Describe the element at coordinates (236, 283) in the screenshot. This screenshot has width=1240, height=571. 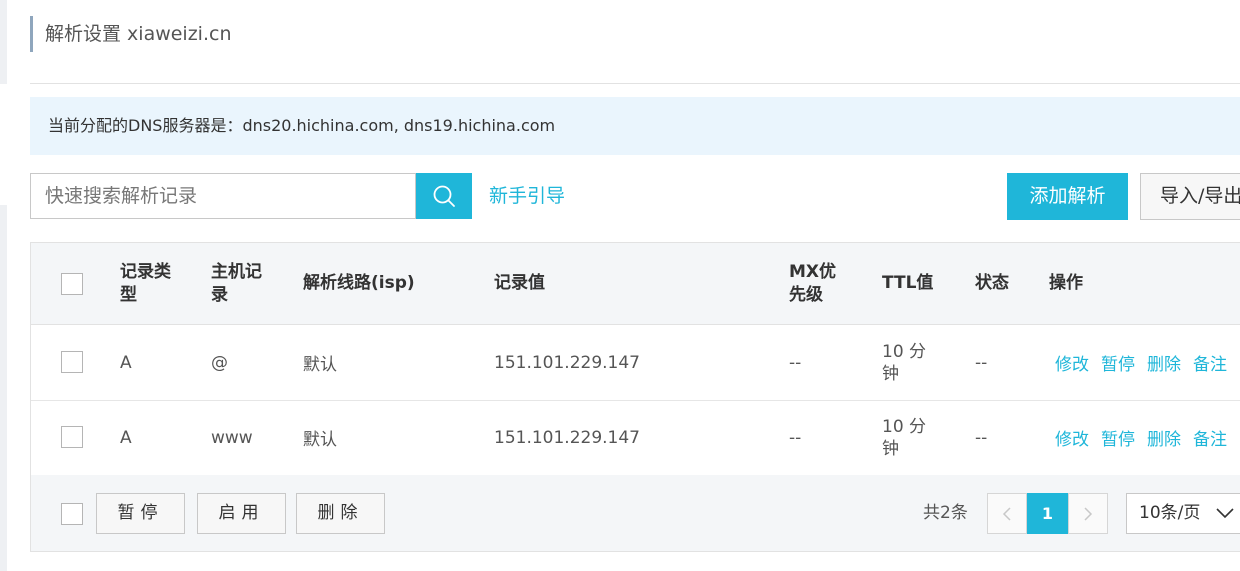
I see `column-header-host: 主机记录` at that location.